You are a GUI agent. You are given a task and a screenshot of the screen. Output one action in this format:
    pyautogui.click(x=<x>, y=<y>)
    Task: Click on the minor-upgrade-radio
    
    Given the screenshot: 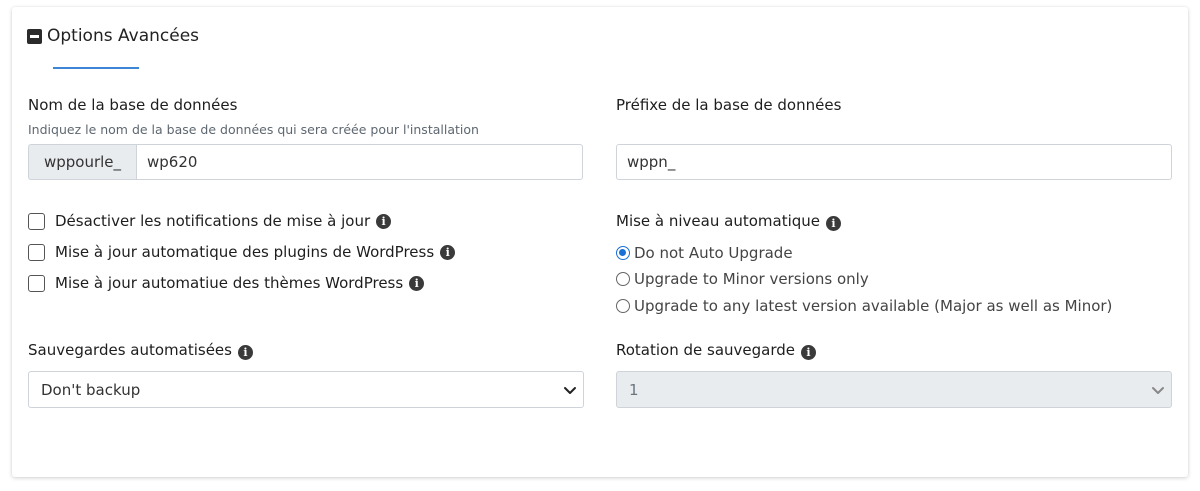 What is the action you would take?
    pyautogui.click(x=623, y=279)
    